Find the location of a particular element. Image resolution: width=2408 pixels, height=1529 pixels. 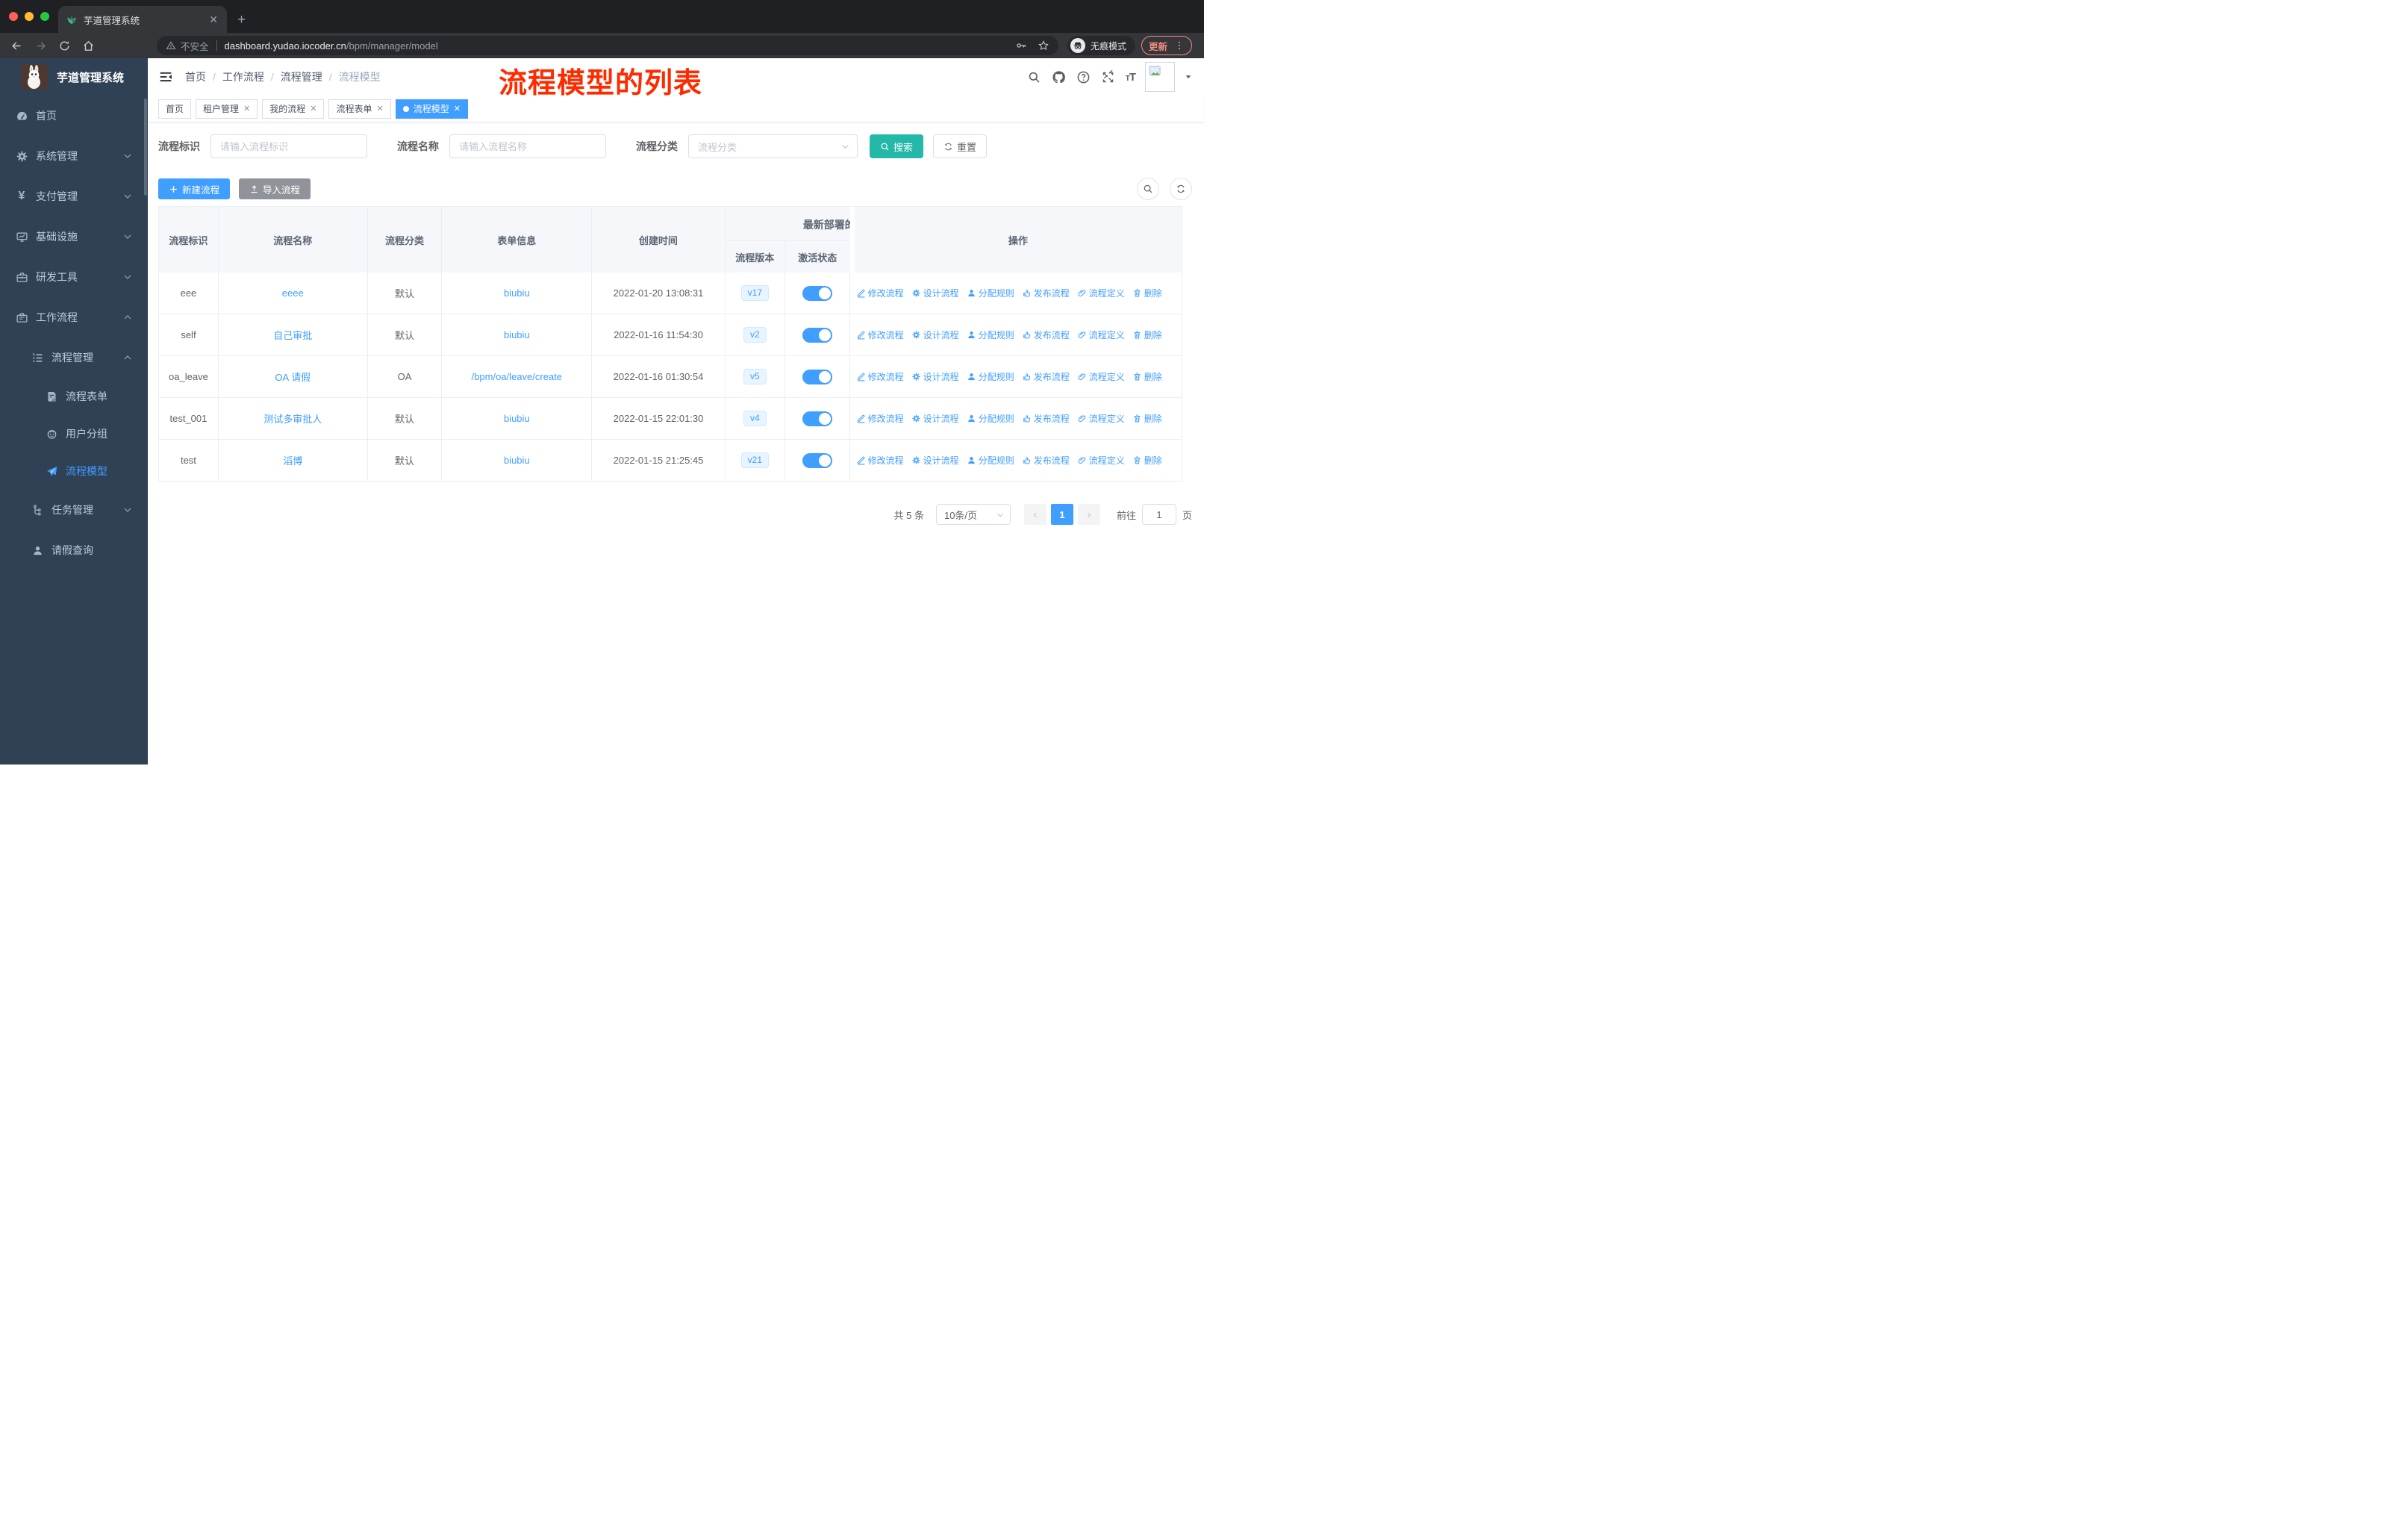

prev-page-button: ‹ is located at coordinates (1035, 515).